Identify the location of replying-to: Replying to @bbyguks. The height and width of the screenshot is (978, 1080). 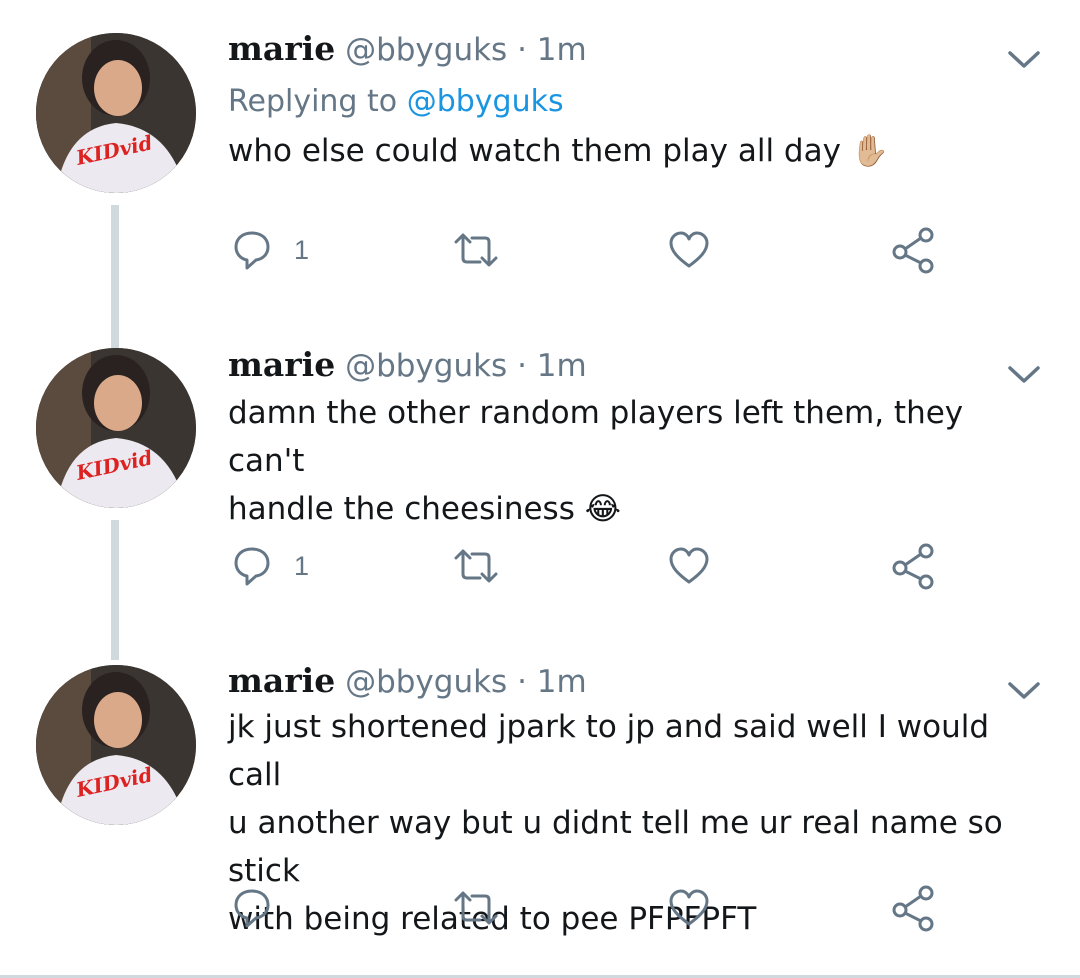
(634, 102).